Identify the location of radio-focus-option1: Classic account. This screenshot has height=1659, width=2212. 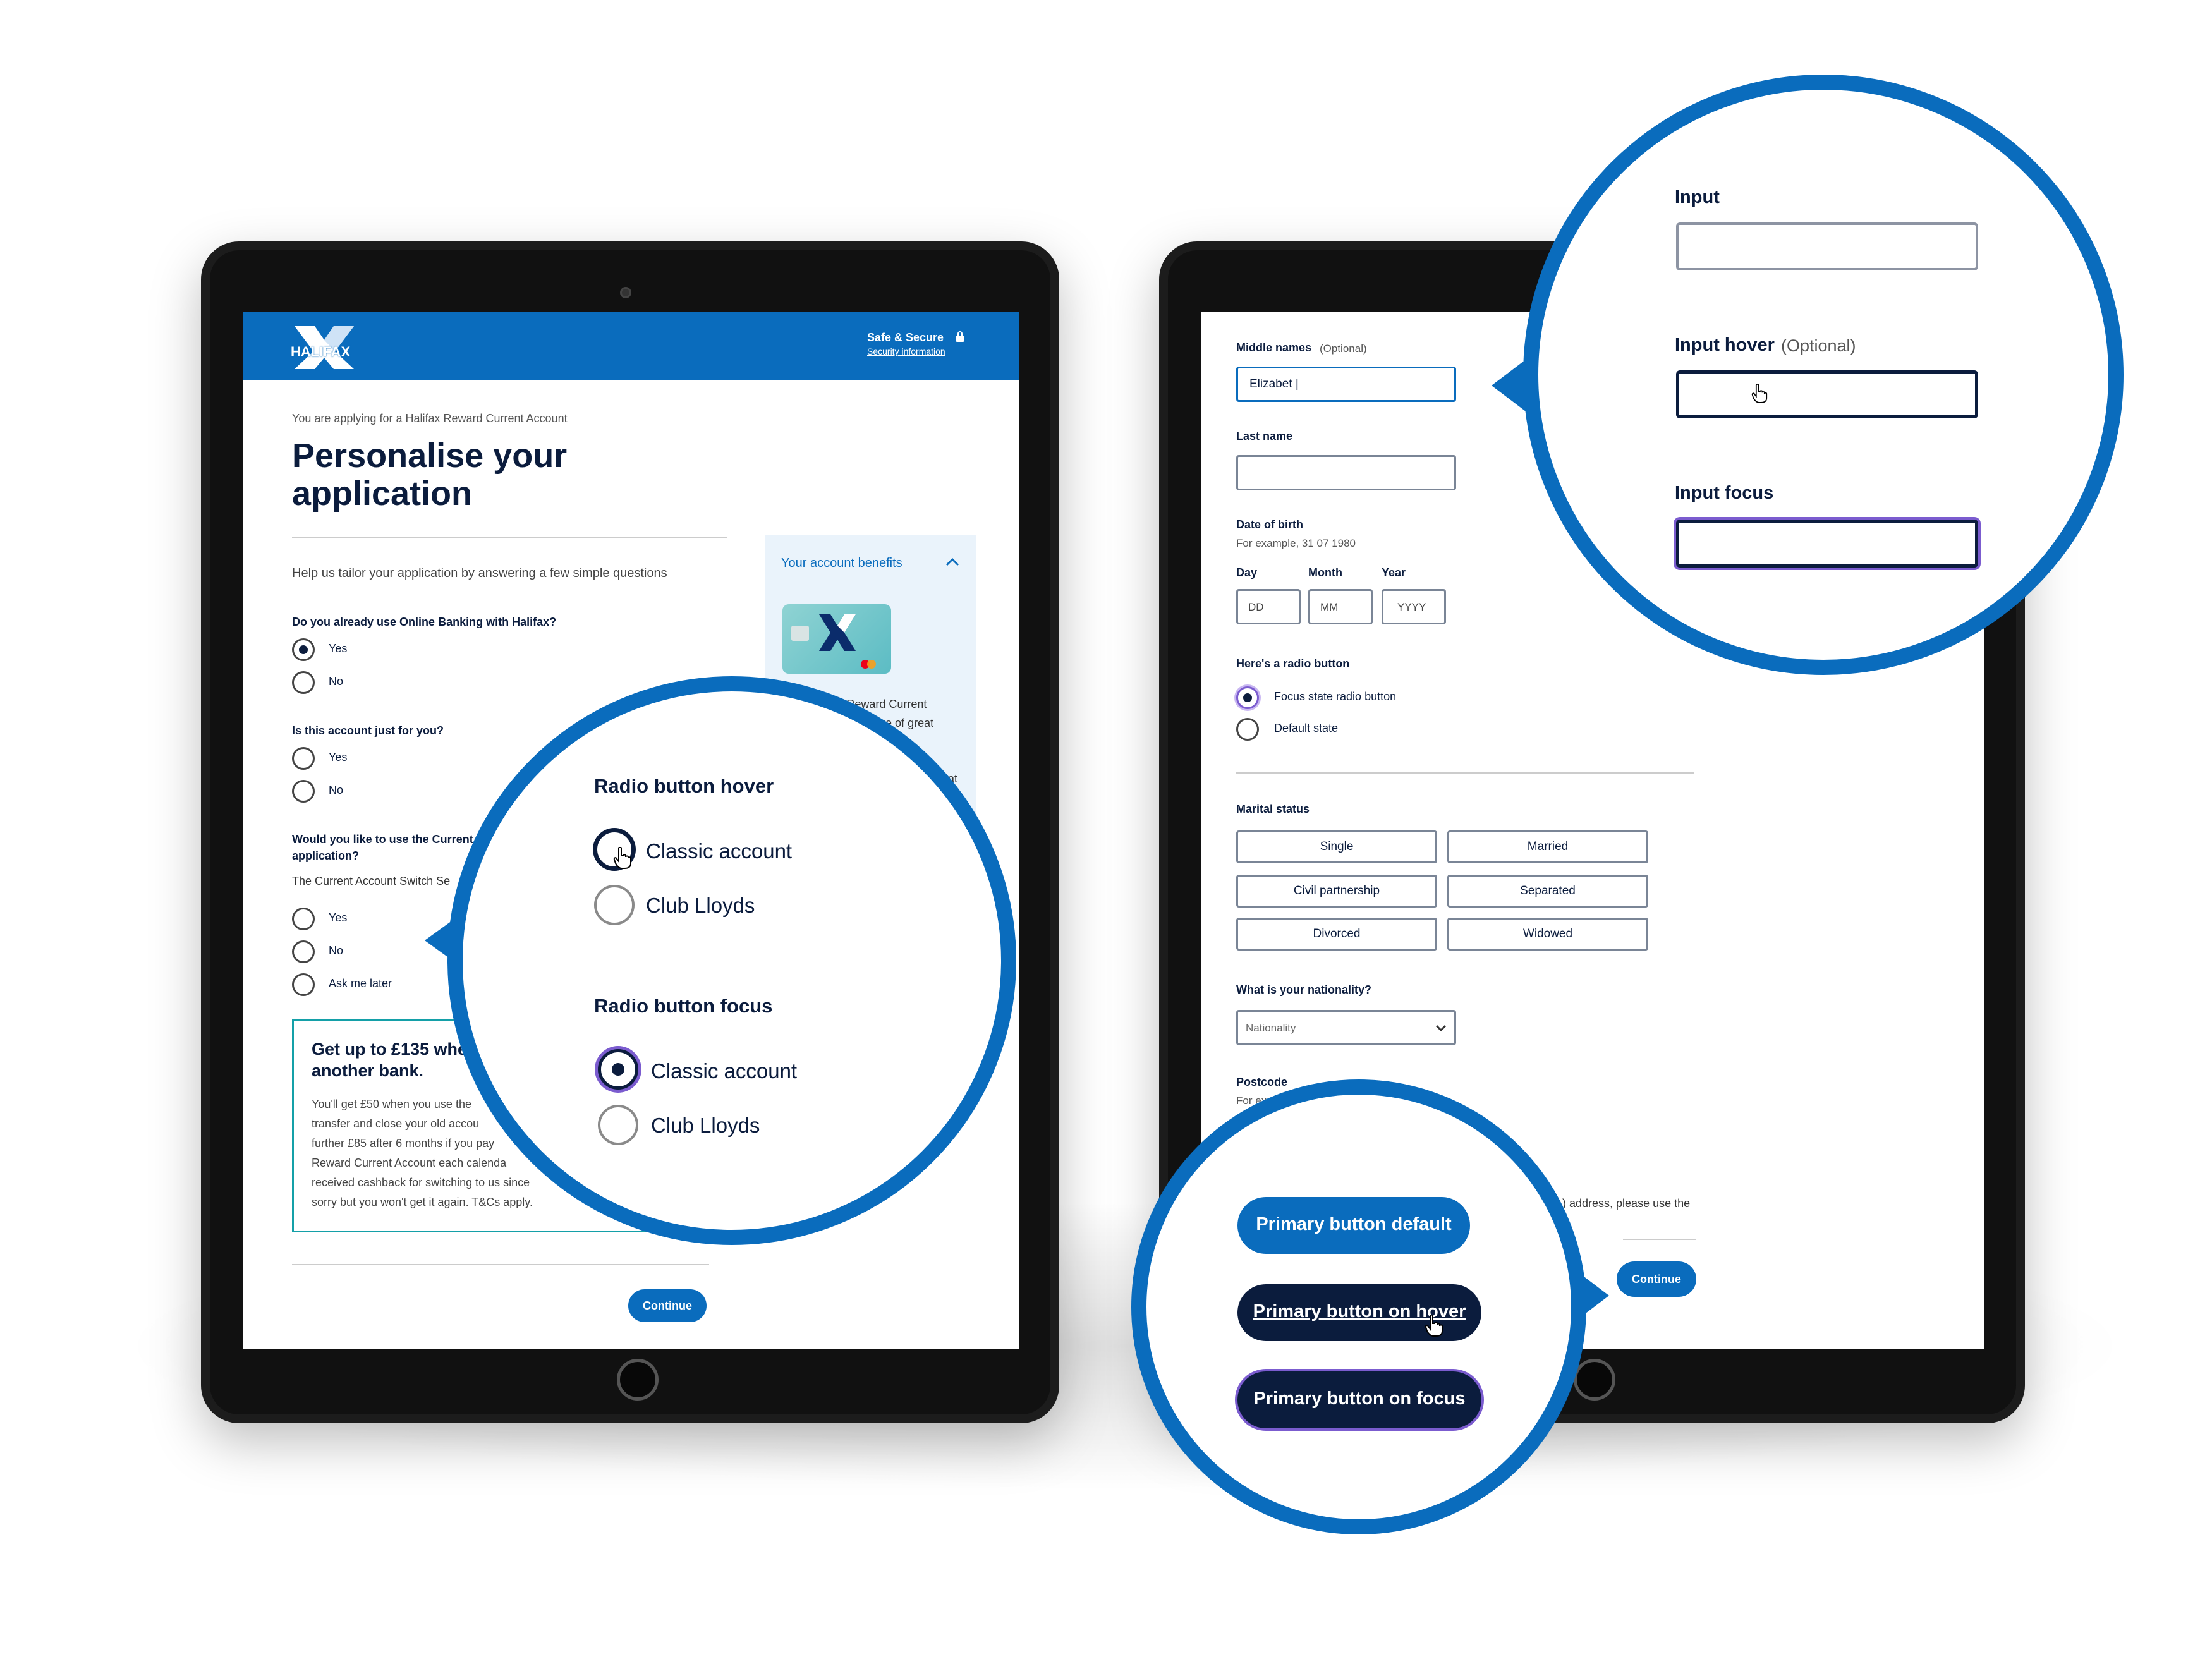
(724, 1071).